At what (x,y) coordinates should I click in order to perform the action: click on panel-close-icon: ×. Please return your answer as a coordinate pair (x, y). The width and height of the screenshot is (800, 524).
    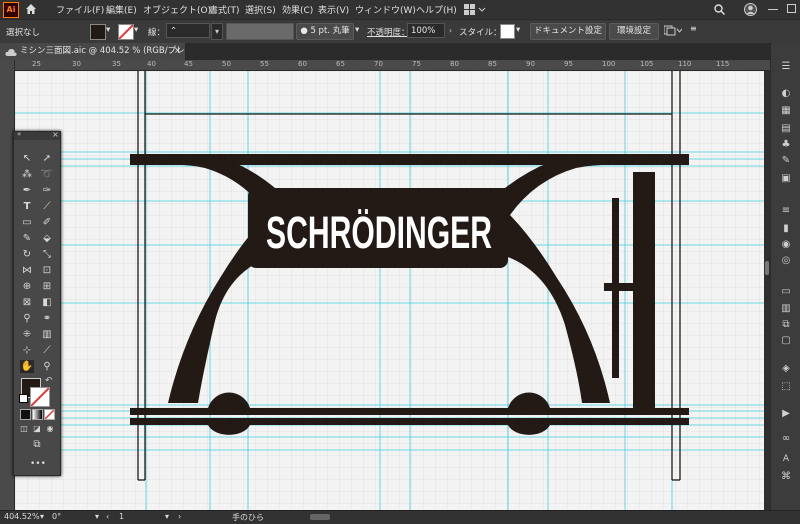
    Looking at the image, I should click on (55, 134).